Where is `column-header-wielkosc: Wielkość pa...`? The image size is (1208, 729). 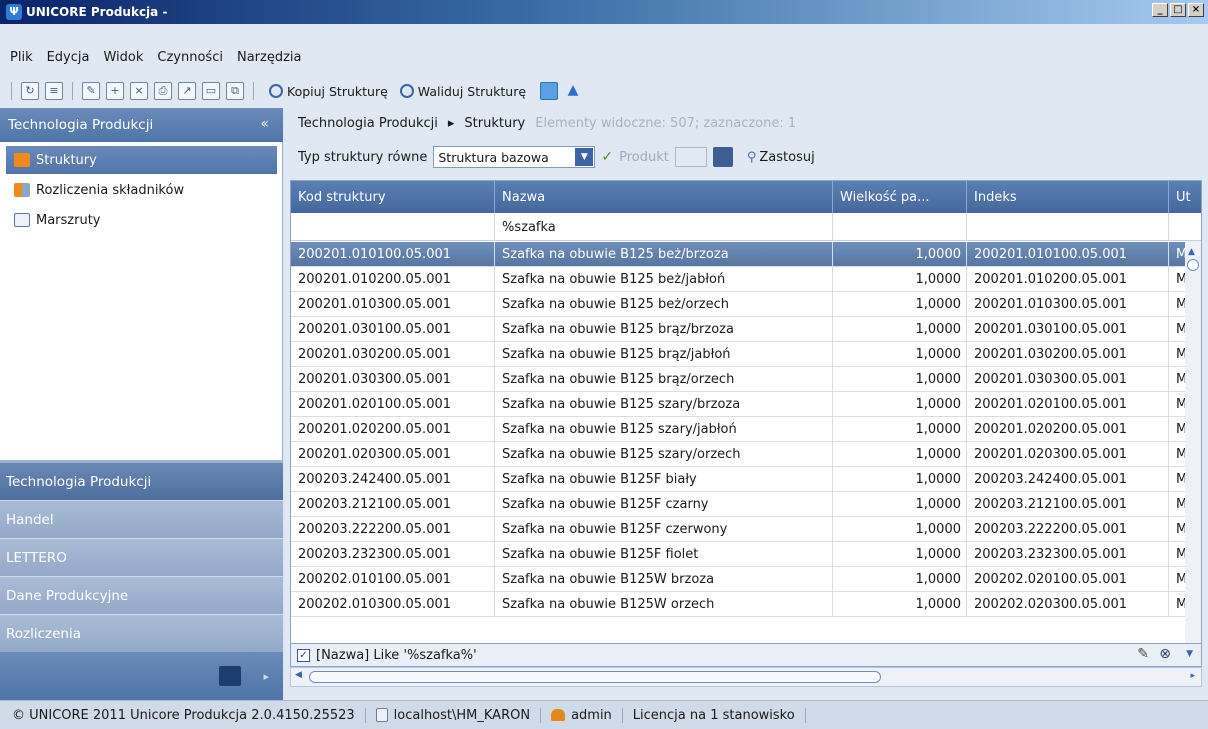 column-header-wielkosc: Wielkość pa... is located at coordinates (900, 197).